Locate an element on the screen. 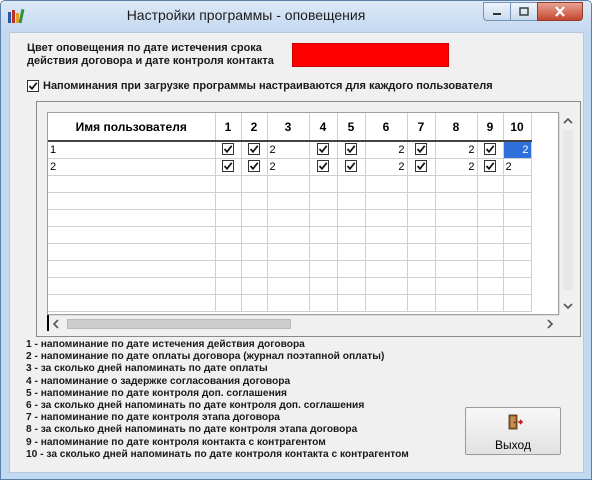  column-header-9: 9 is located at coordinates (490, 127).